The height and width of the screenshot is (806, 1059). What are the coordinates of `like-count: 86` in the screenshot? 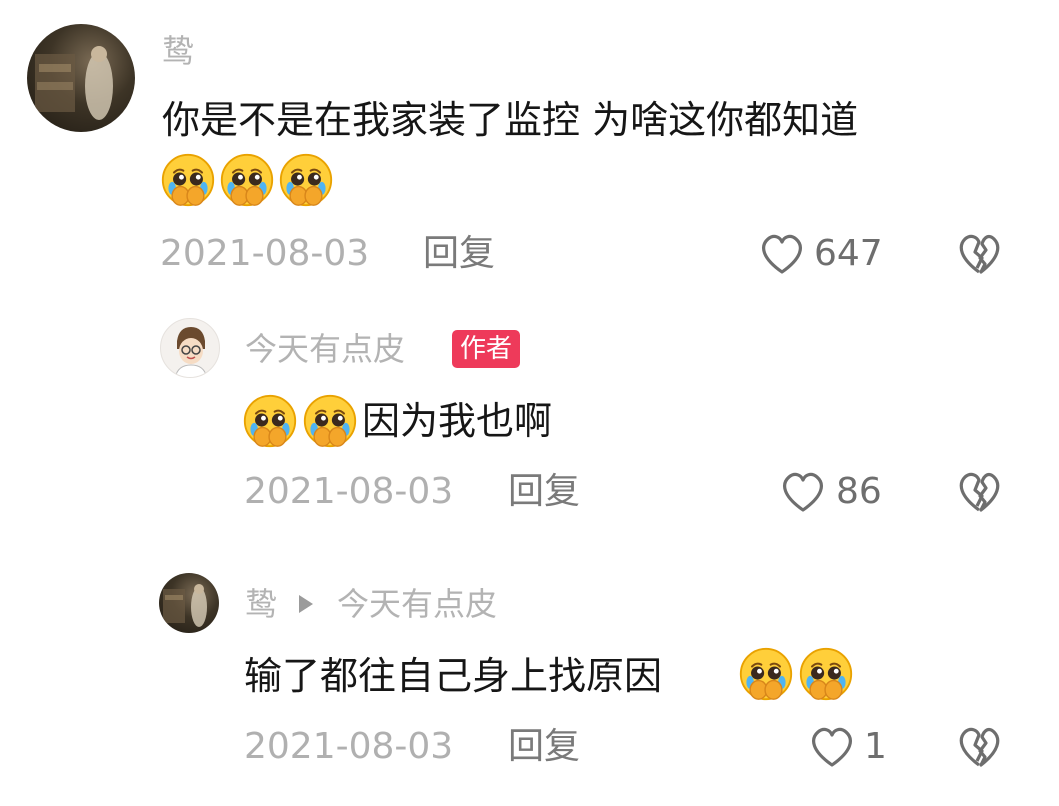 It's located at (859, 491).